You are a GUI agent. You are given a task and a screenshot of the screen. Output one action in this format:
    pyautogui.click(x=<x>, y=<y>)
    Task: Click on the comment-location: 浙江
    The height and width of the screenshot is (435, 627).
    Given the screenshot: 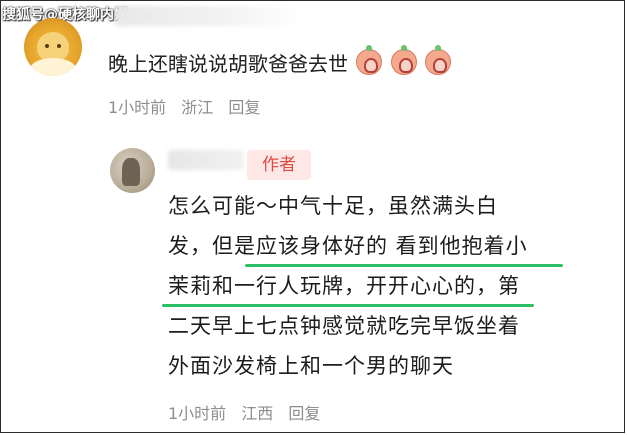 What is the action you would take?
    pyautogui.click(x=197, y=107)
    